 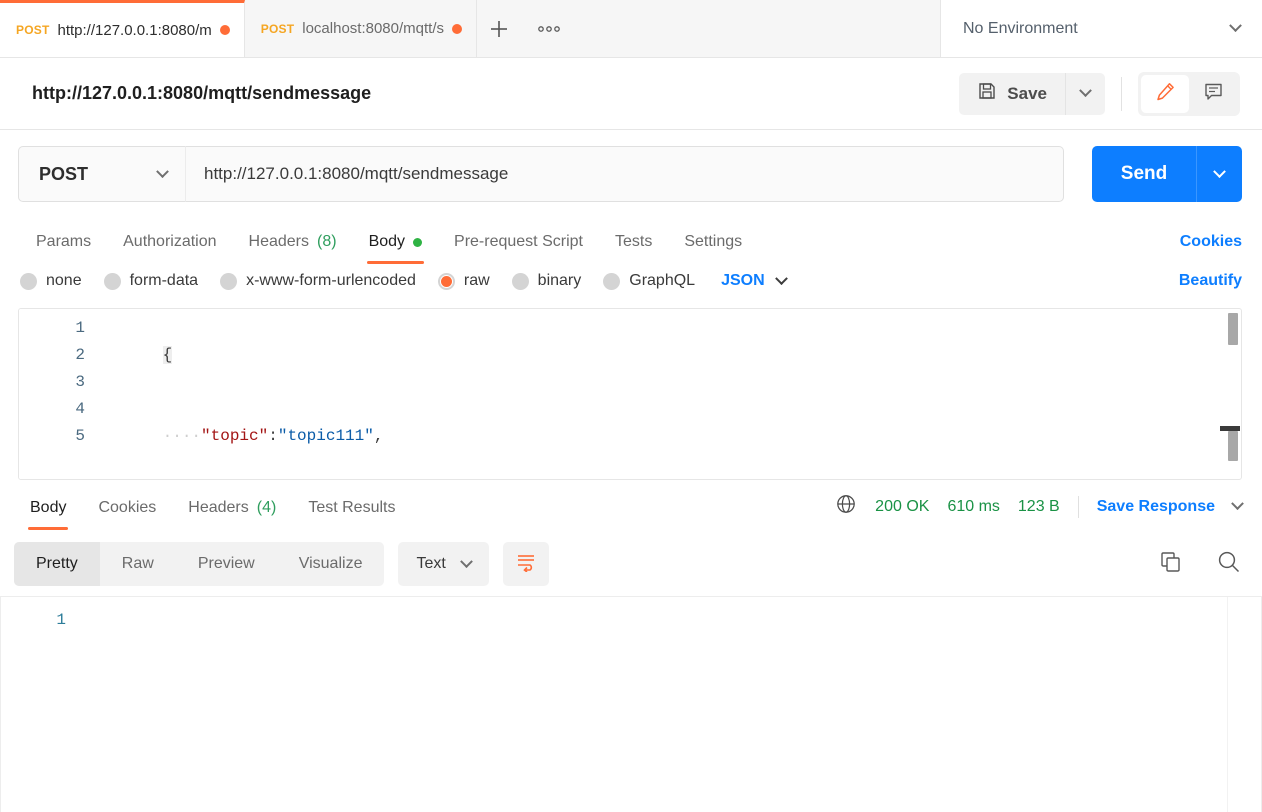 I want to click on response-tab-test-results: Test Results, so click(x=351, y=514).